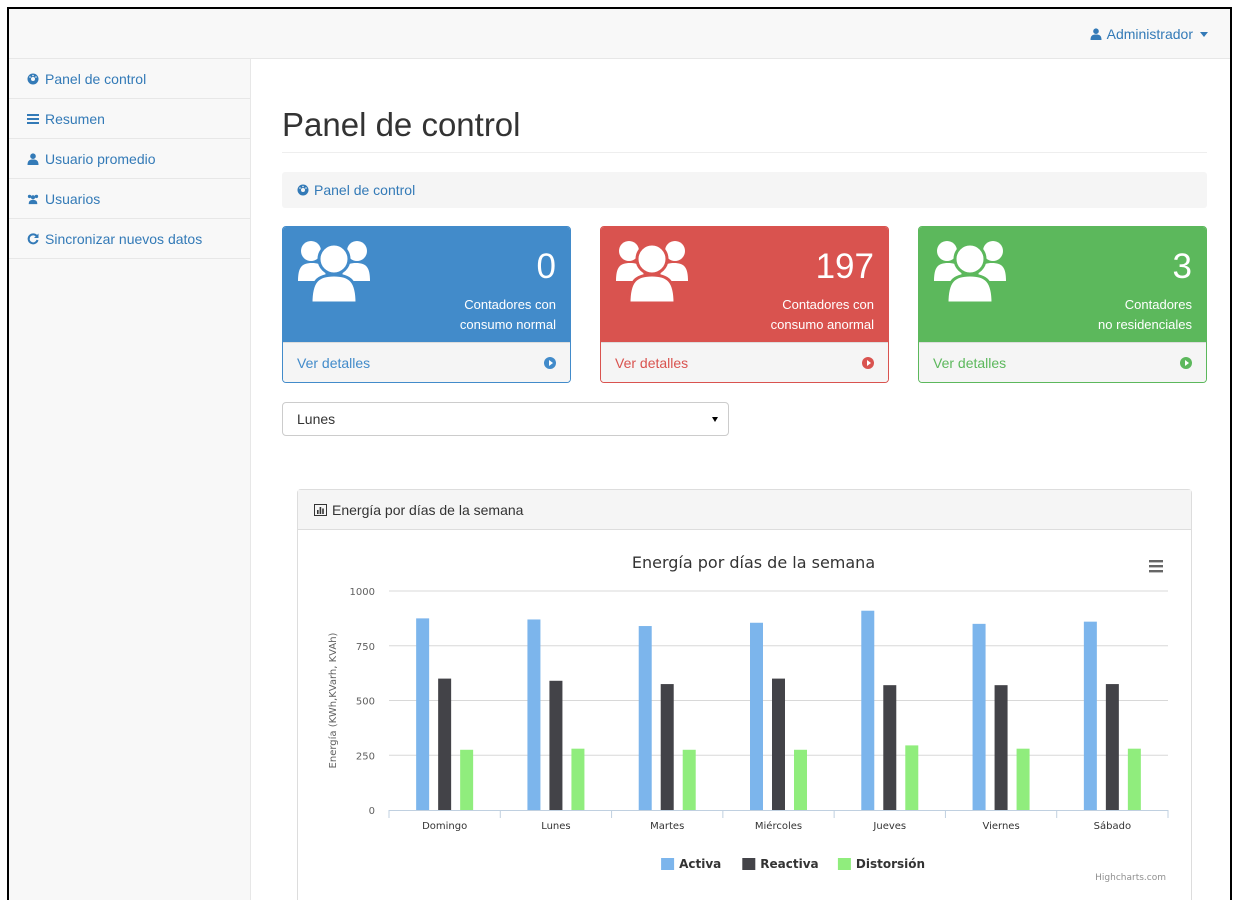 Image resolution: width=1239 pixels, height=900 pixels. Describe the element at coordinates (1145, 324) in the screenshot. I see `stat-description-line2: no residenciales` at that location.